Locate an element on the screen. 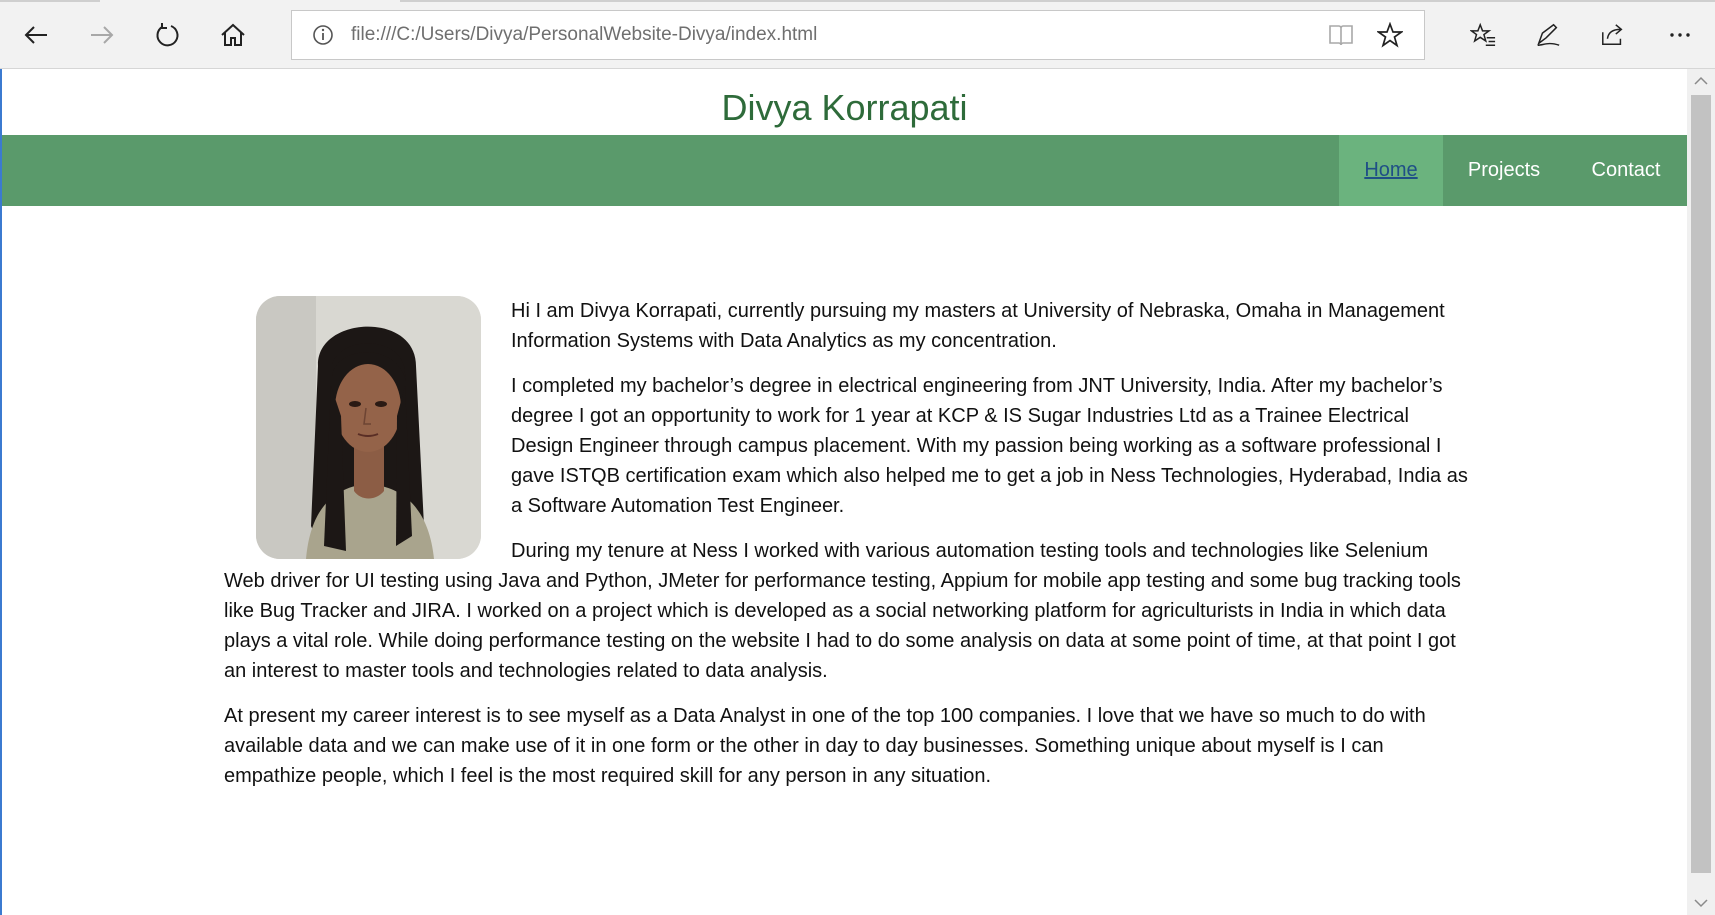 The width and height of the screenshot is (1715, 915). nav-projects: Projects is located at coordinates (1504, 170).